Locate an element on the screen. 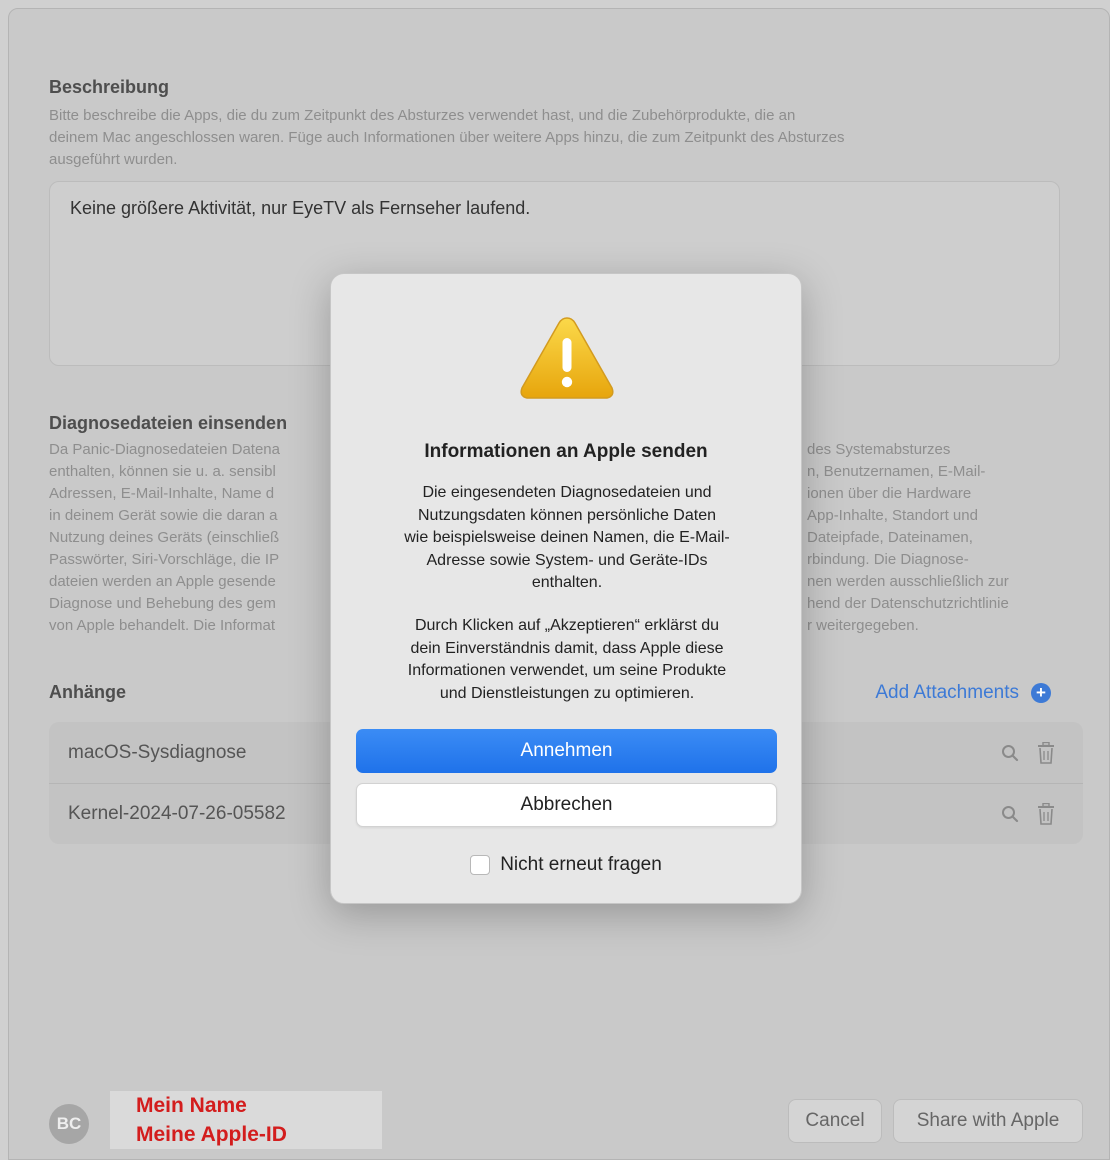 The height and width of the screenshot is (1160, 1110). share-label: Share with Apple is located at coordinates (988, 1120).